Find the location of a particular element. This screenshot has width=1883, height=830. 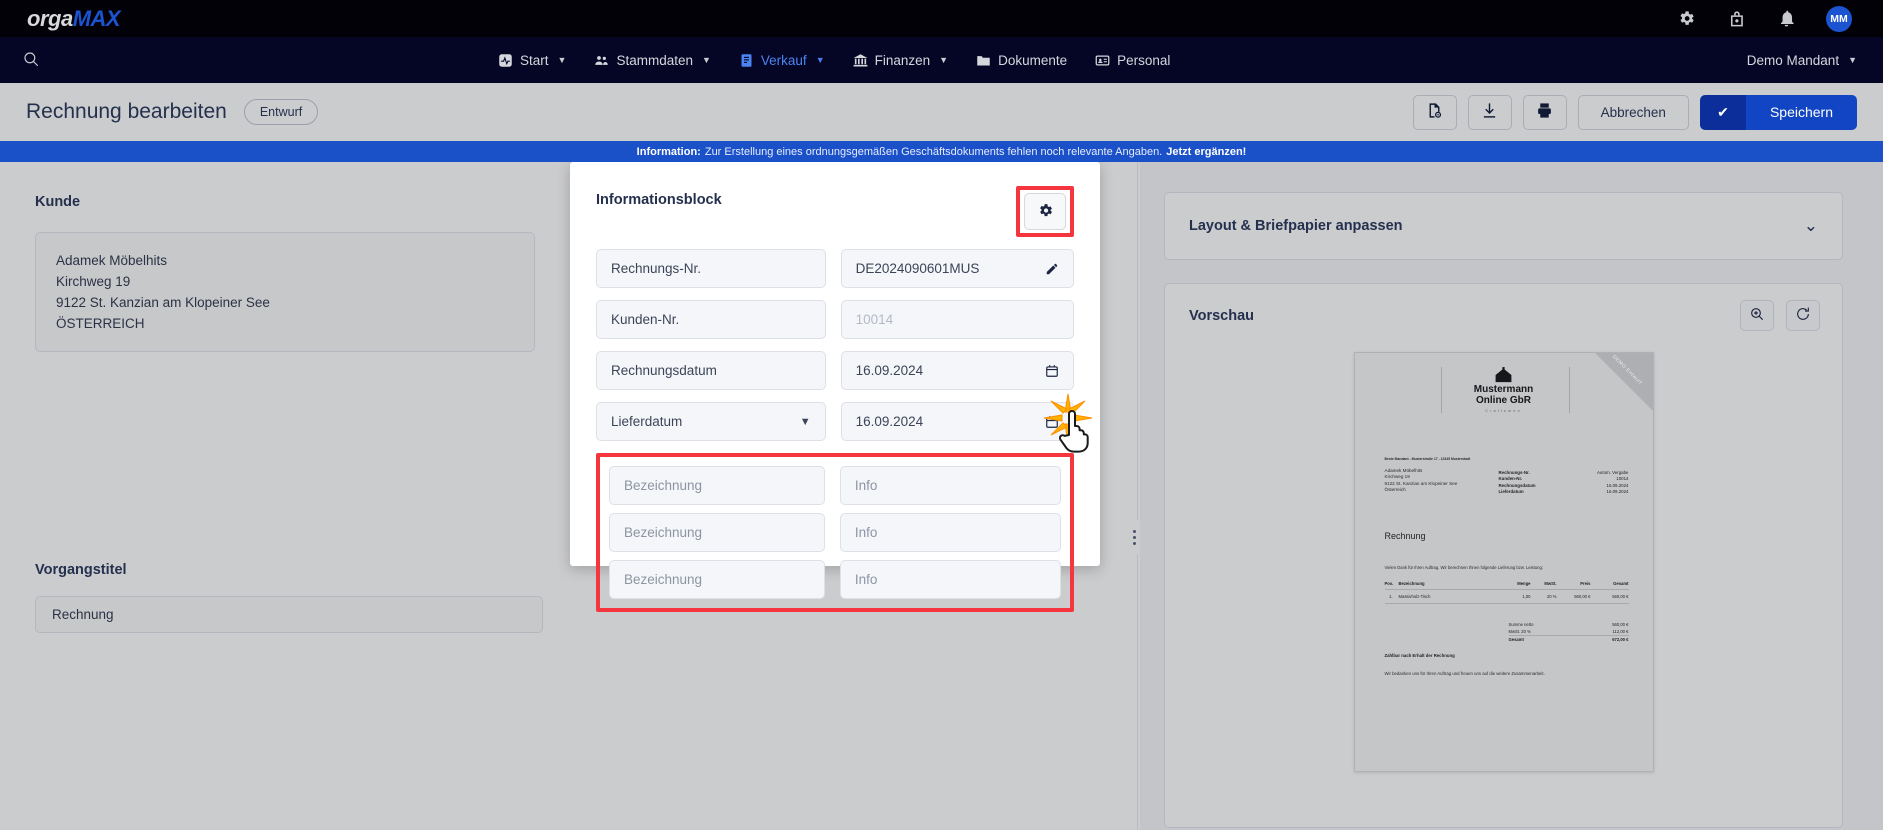

page-title: Rechnung bearbeiten is located at coordinates (126, 111).